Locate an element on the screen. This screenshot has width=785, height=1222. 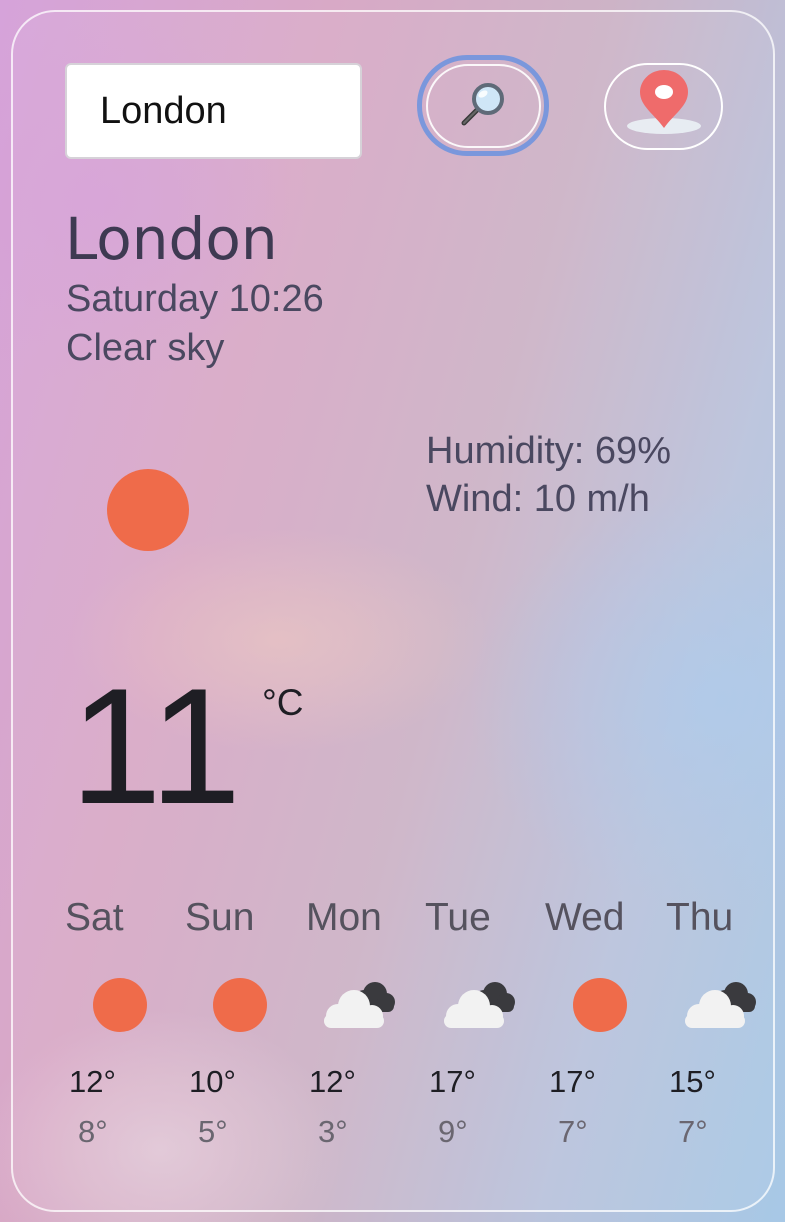
magnifier-icon is located at coordinates (483, 105).